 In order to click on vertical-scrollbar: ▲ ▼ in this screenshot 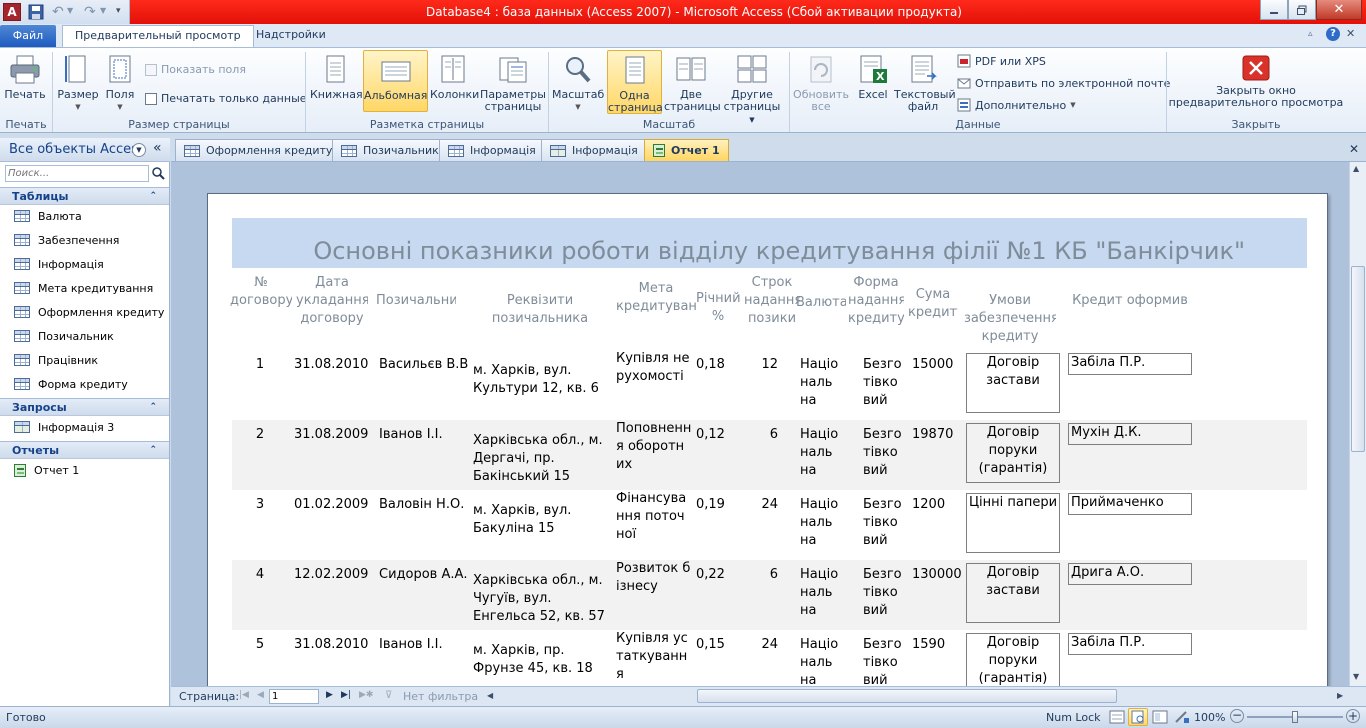, I will do `click(1357, 424)`.